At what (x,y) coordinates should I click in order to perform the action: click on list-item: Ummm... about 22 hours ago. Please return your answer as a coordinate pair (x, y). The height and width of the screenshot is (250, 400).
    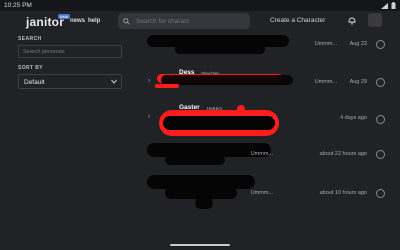
    Looking at the image, I should click on (265, 156).